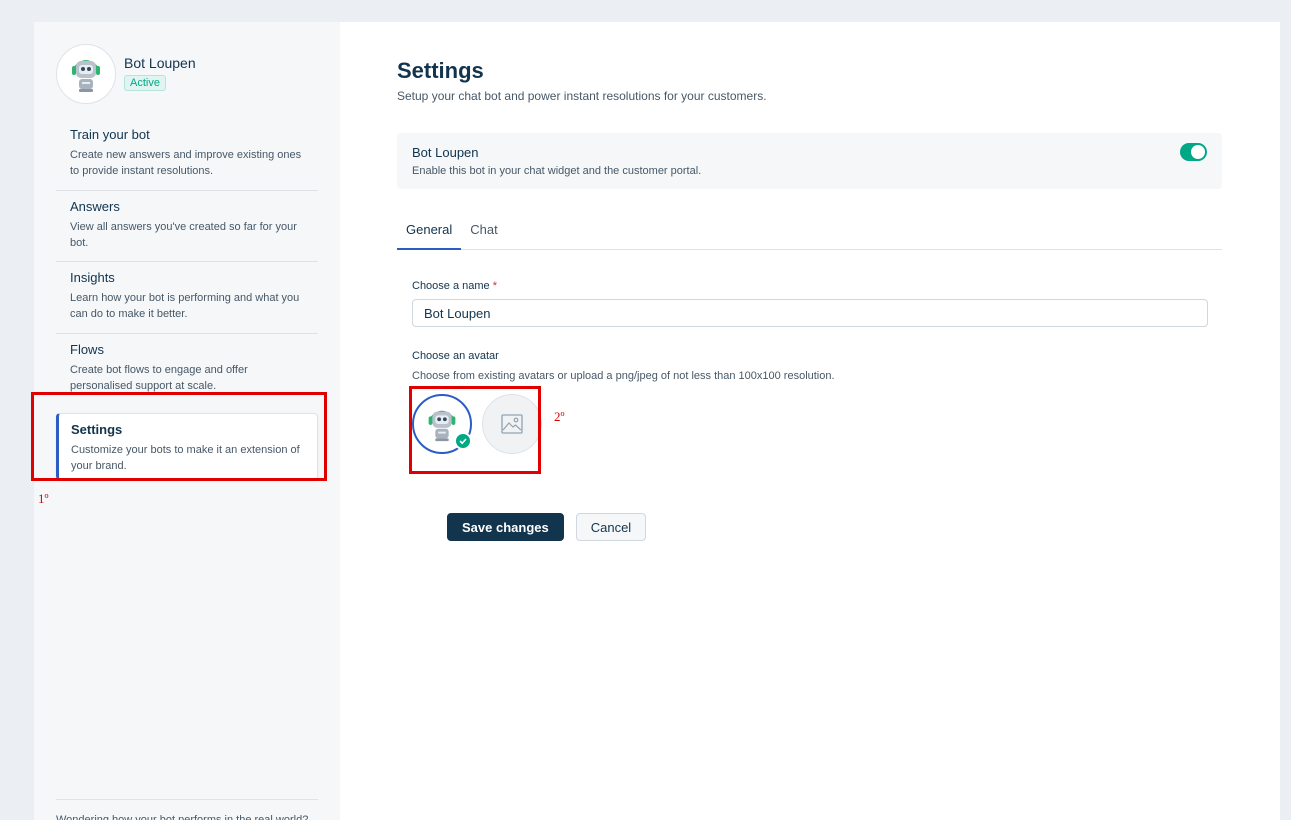 The width and height of the screenshot is (1291, 820). I want to click on annotation-label-2: 2º, so click(559, 416).